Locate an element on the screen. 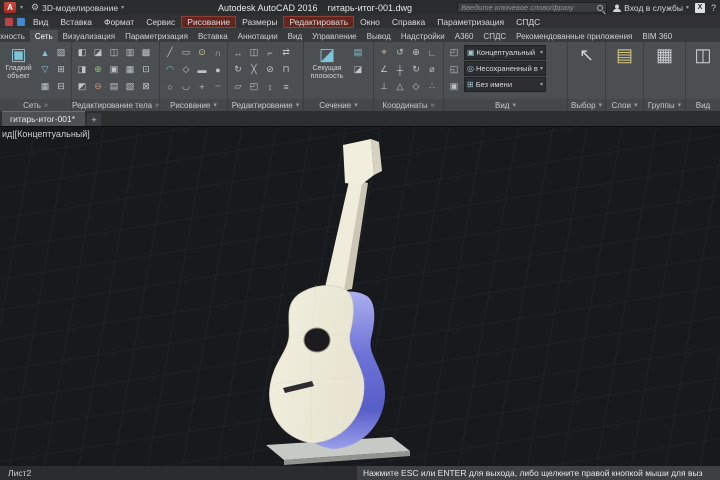  guitar-neck is located at coordinates (346, 236).